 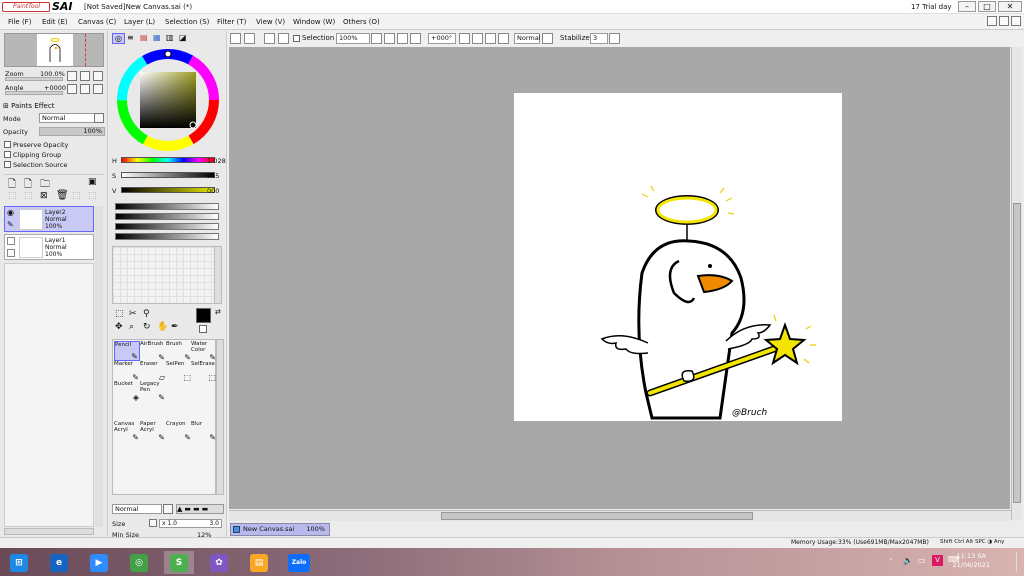 What do you see at coordinates (179, 371) in the screenshot?
I see `tool-selpen: SelPen ⬚` at bounding box center [179, 371].